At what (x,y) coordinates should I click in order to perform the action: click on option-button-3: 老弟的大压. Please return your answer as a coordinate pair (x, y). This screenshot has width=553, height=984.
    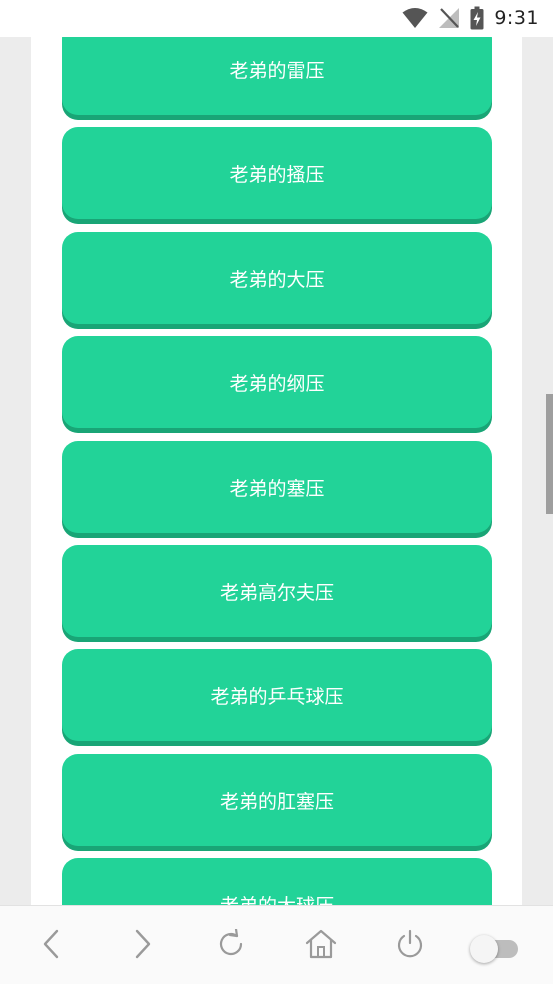
    Looking at the image, I should click on (277, 278).